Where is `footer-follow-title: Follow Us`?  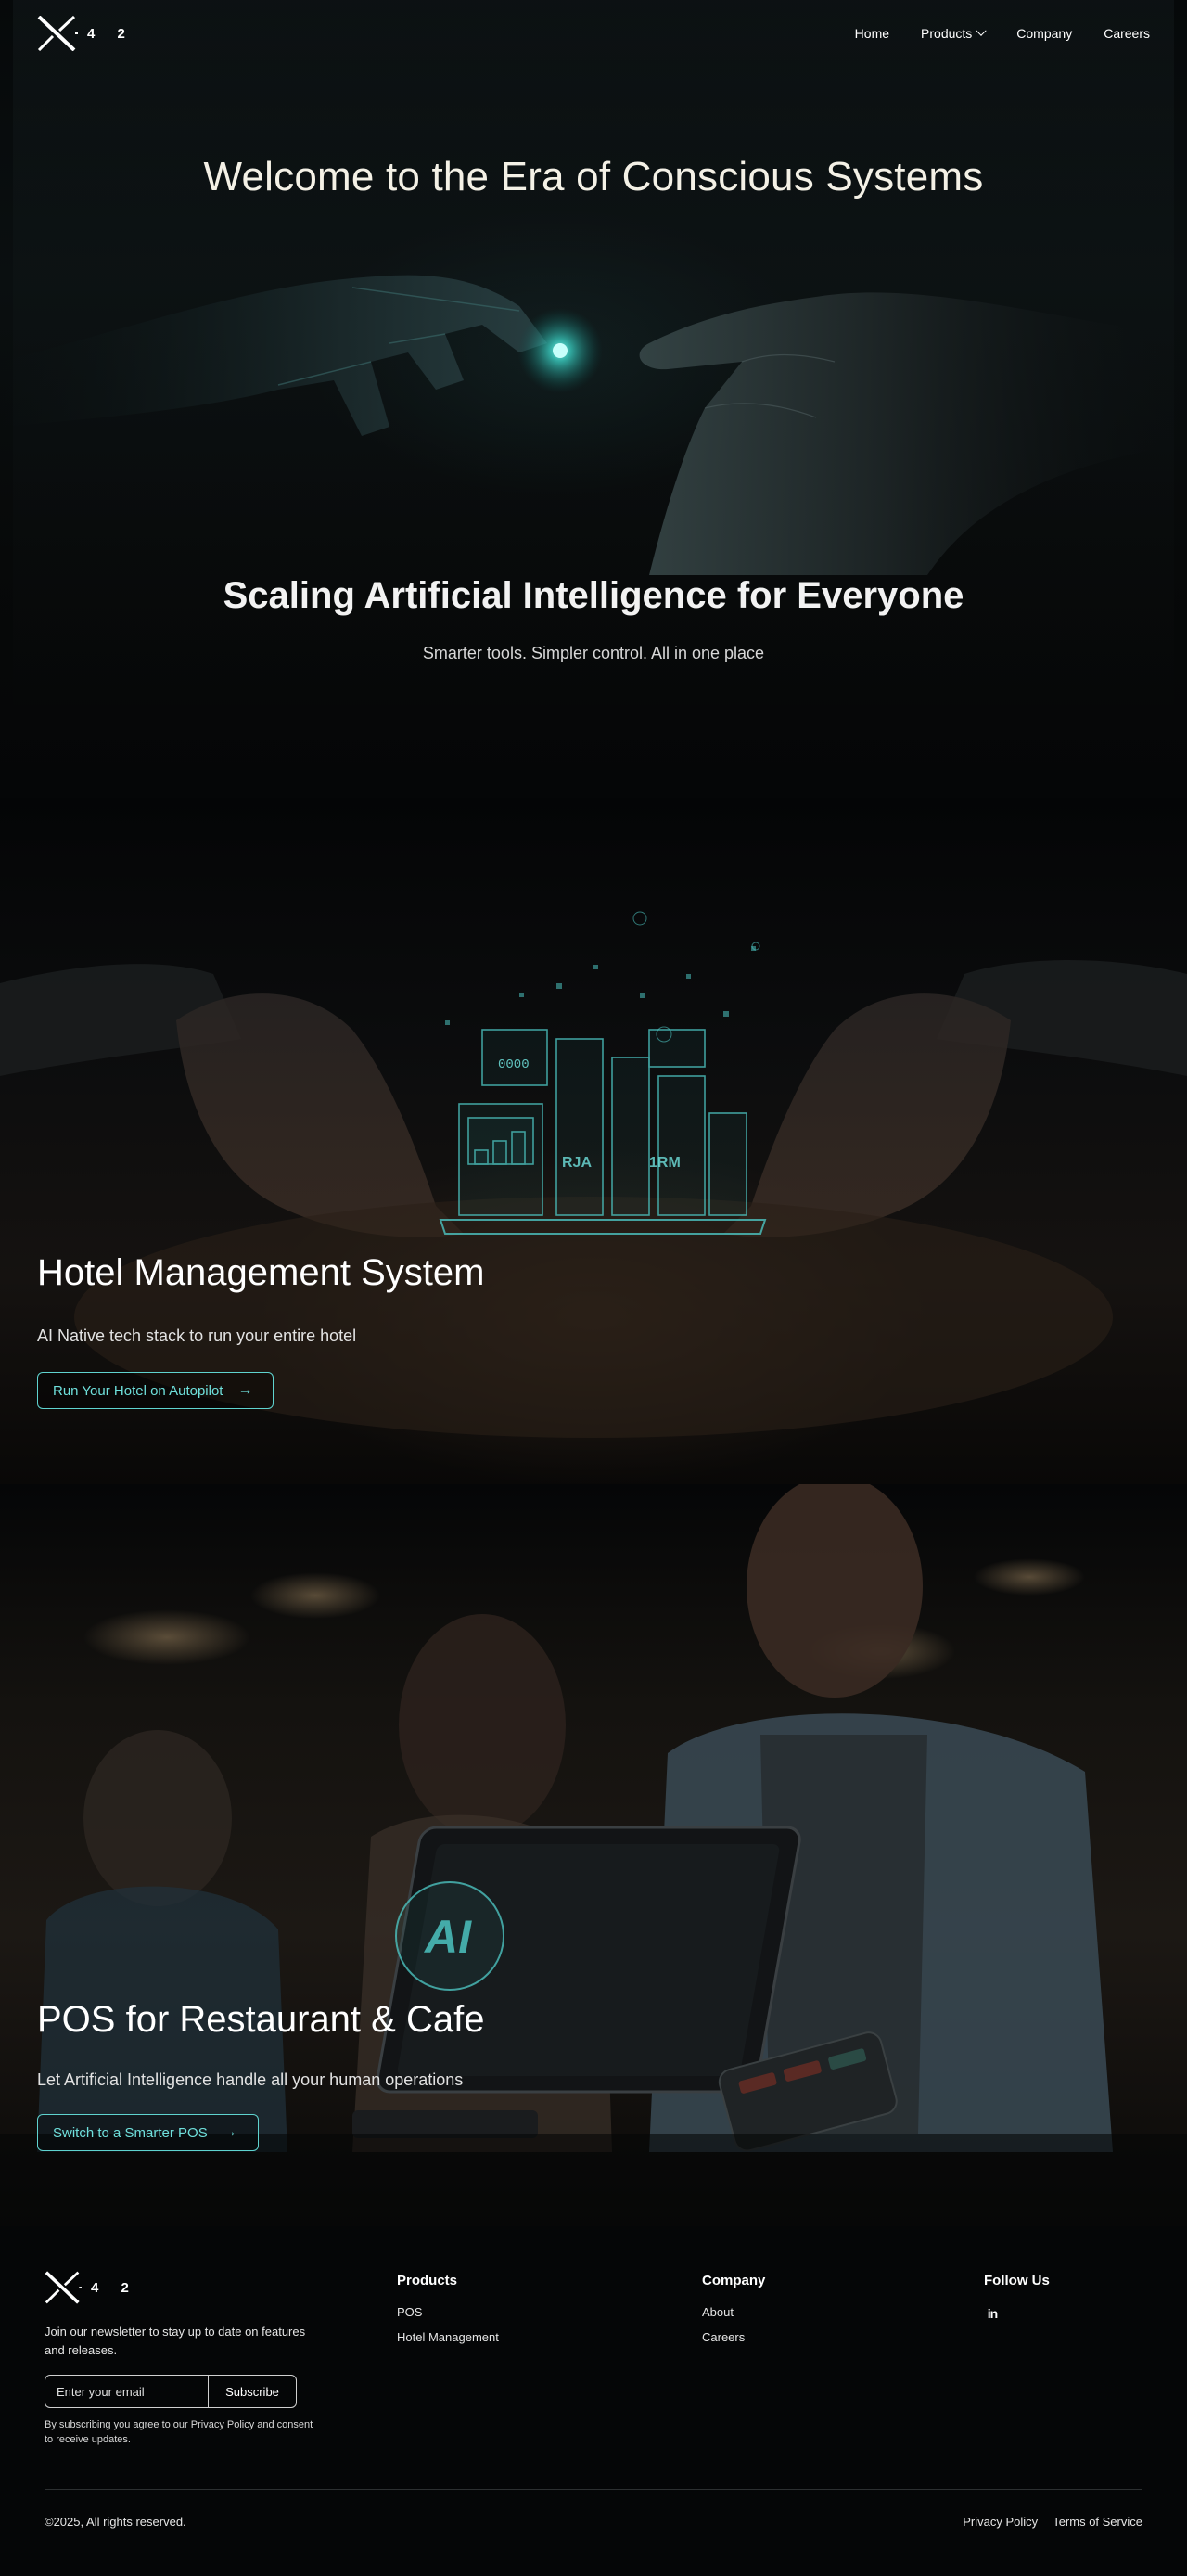
footer-follow-title: Follow Us is located at coordinates (1017, 2280).